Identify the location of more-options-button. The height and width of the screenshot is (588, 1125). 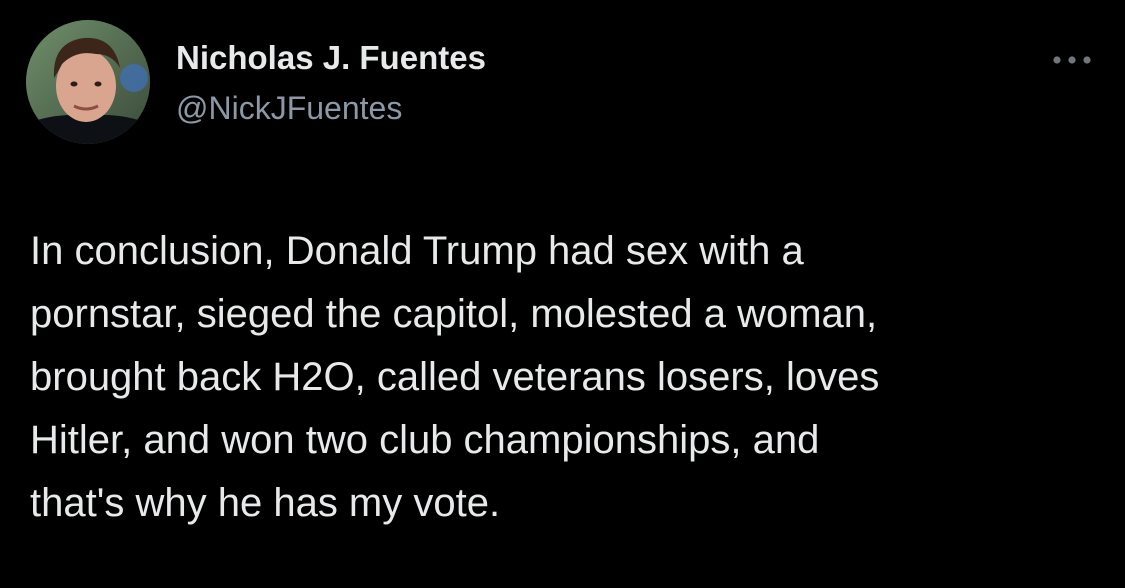
(1072, 60).